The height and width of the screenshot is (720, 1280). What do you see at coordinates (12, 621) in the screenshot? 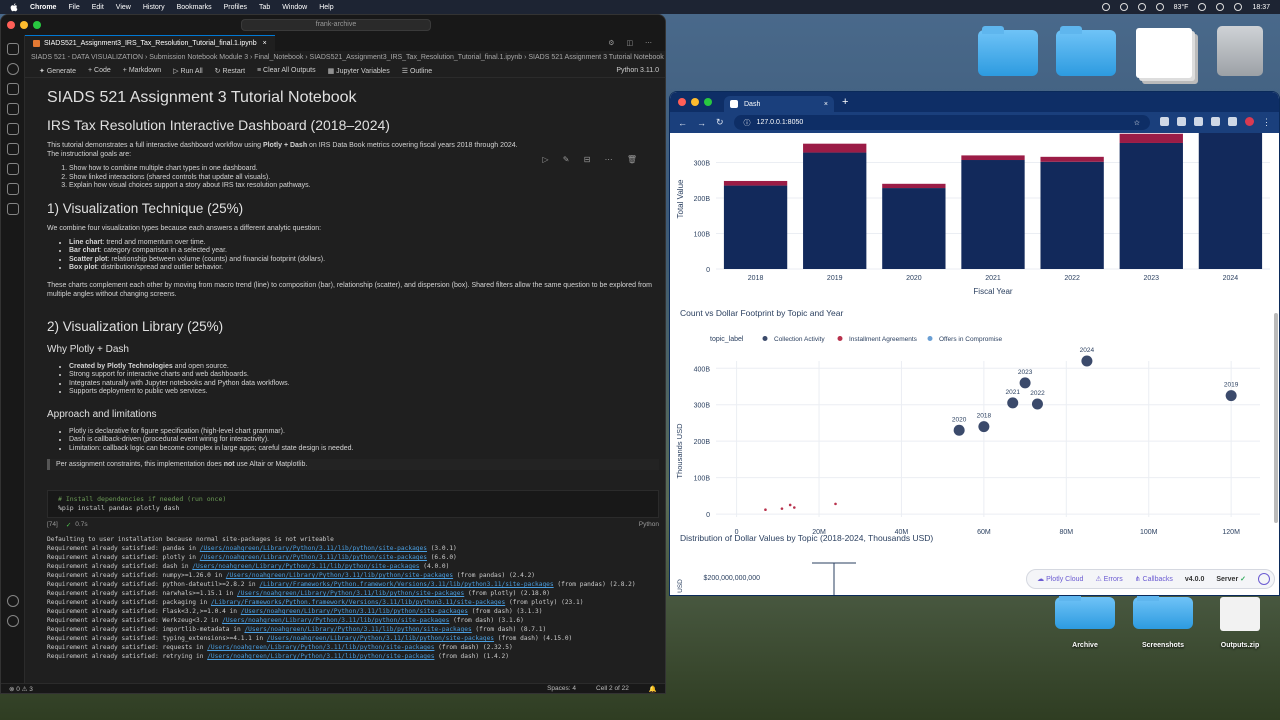
I see `settings-gear-icon` at bounding box center [12, 621].